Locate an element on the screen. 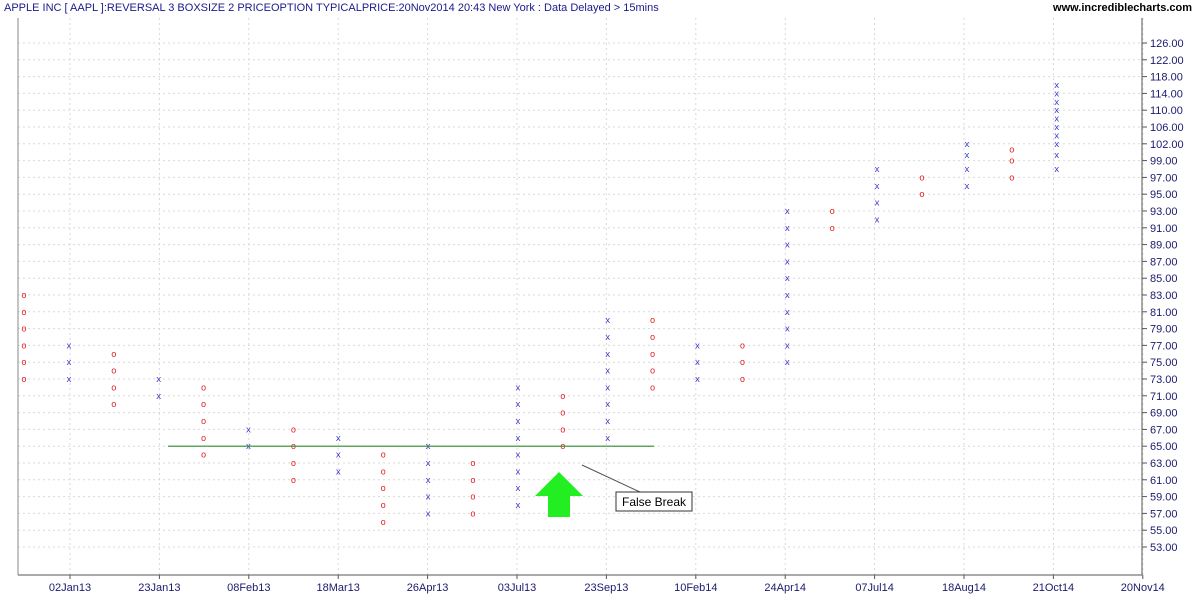 Image resolution: width=1200 pixels, height=600 pixels. y-tick-label: 91.00 is located at coordinates (1164, 229).